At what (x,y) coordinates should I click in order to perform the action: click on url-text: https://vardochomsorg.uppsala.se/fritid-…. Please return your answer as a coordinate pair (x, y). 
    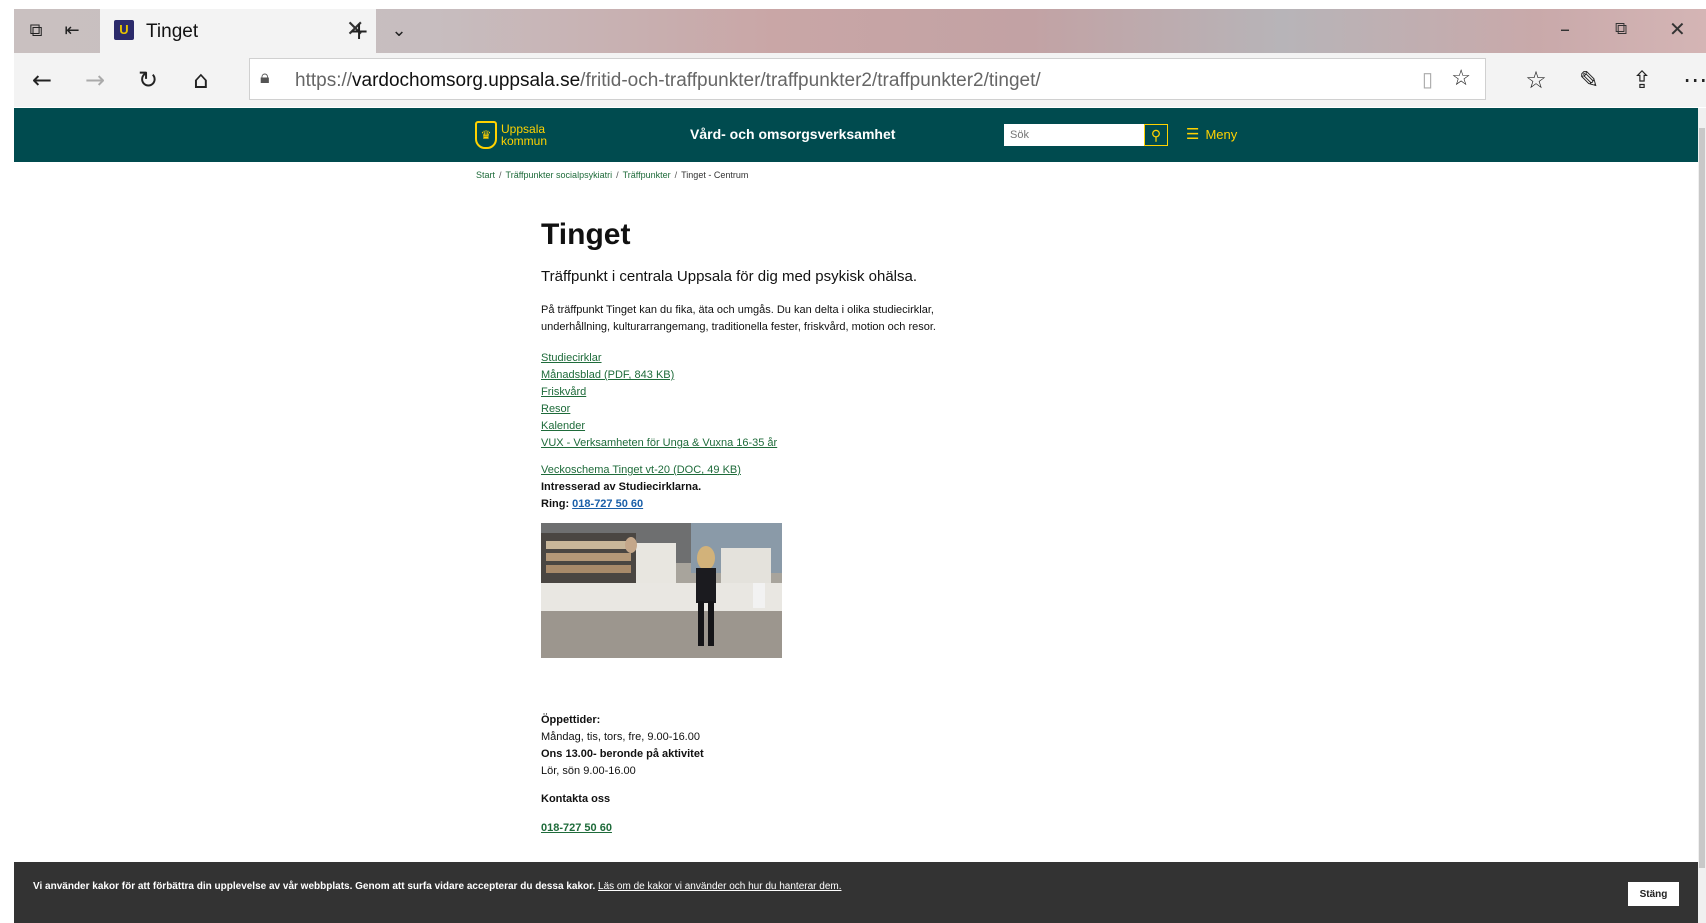
    Looking at the image, I should click on (668, 80).